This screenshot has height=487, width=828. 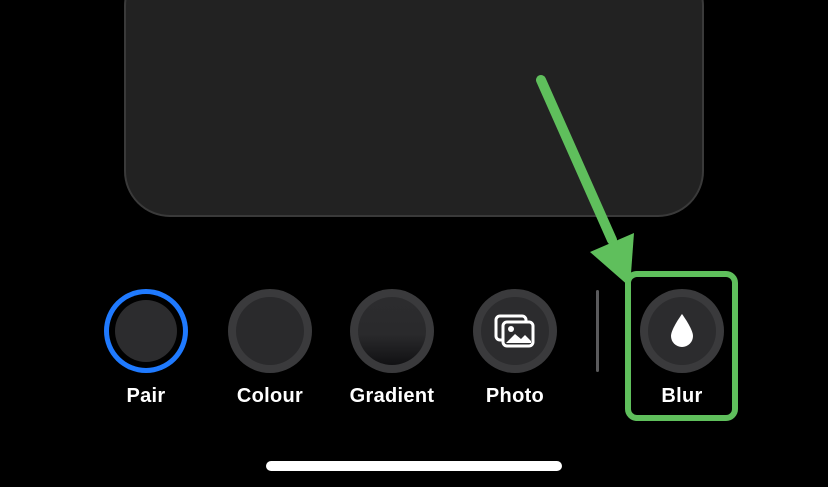 What do you see at coordinates (414, 466) in the screenshot?
I see `home-indicator` at bounding box center [414, 466].